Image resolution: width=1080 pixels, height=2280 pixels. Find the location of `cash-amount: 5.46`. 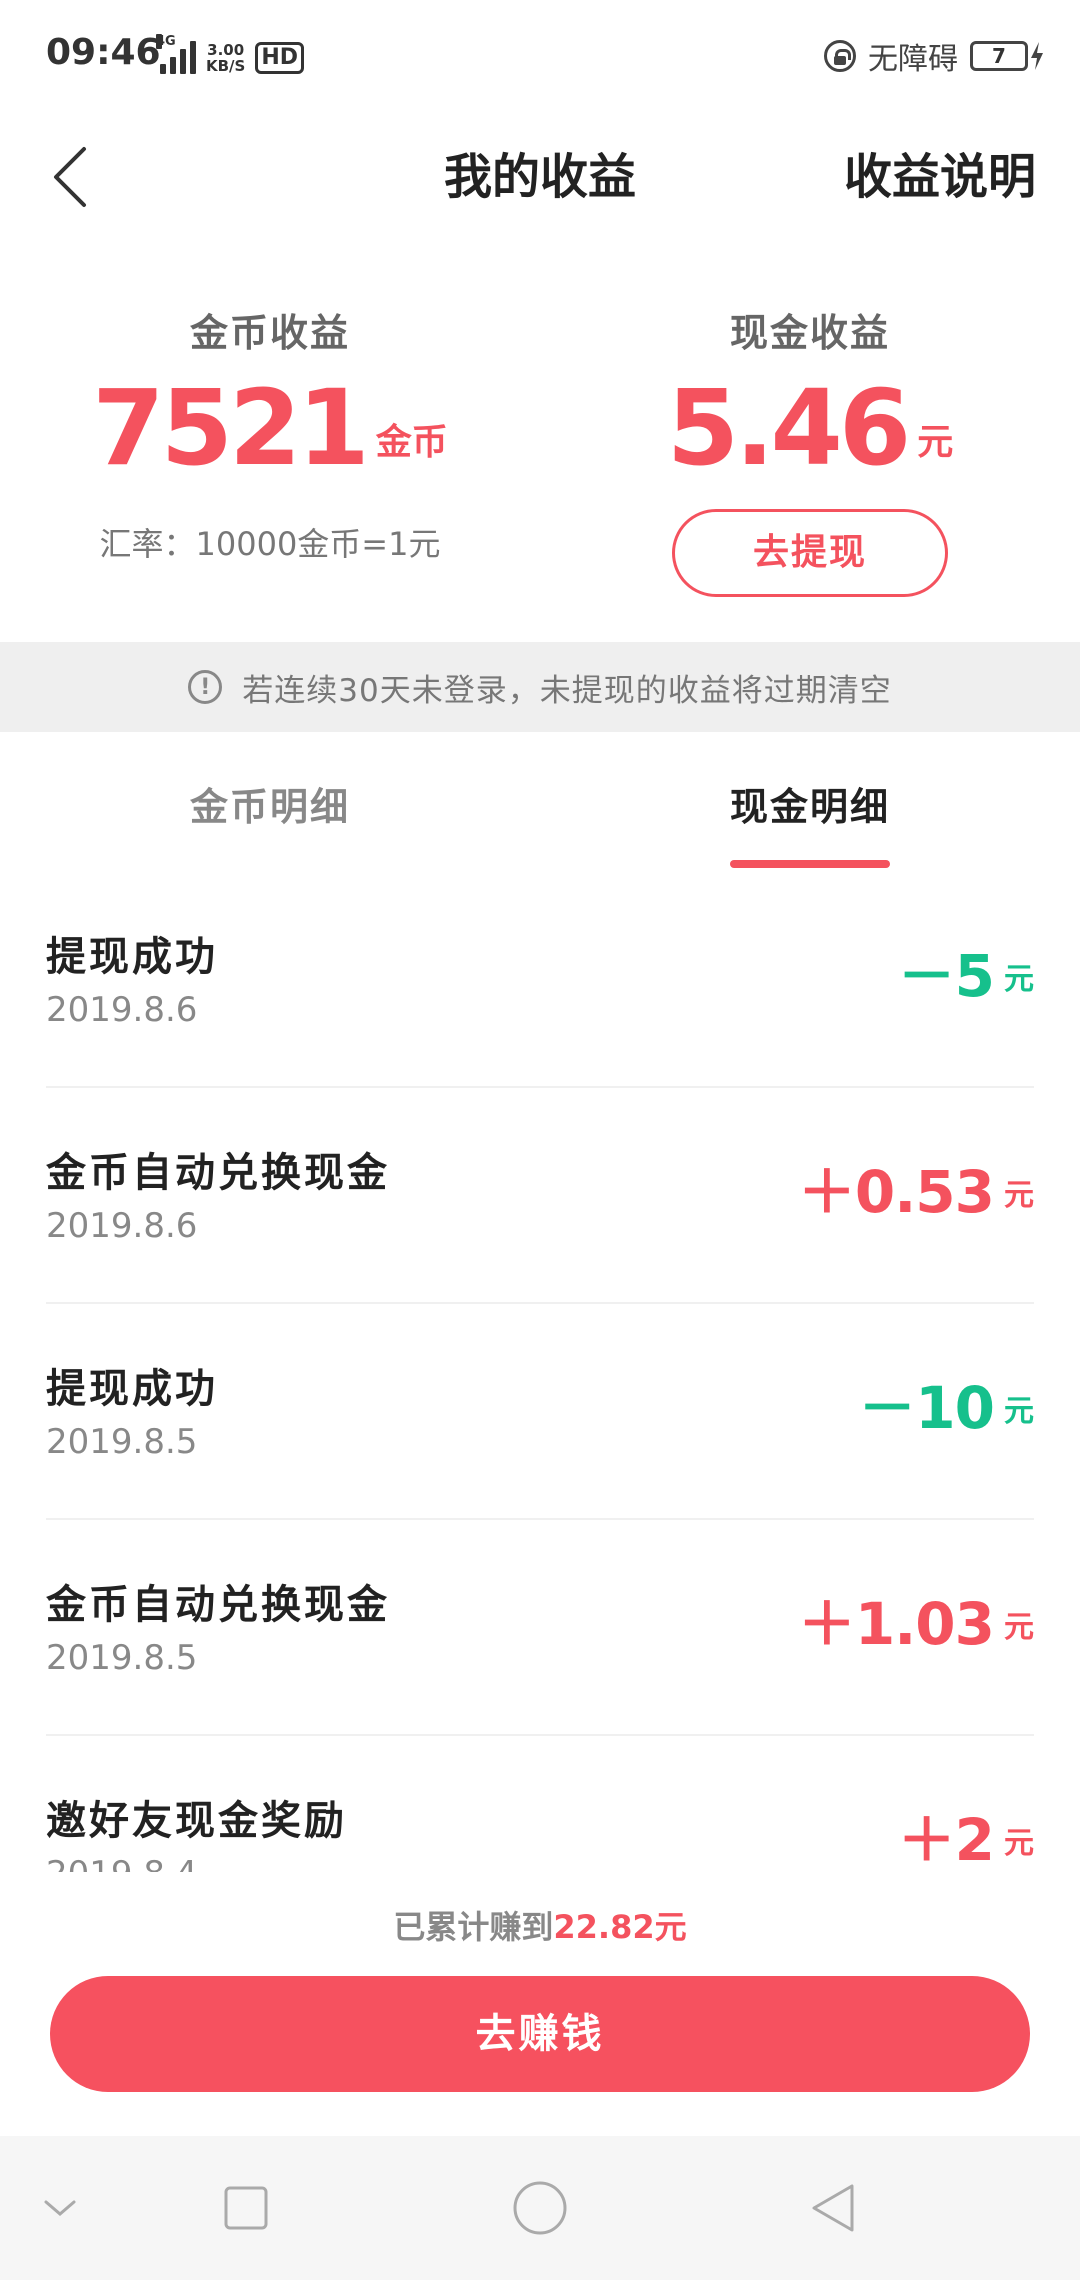

cash-amount: 5.46 is located at coordinates (789, 428).